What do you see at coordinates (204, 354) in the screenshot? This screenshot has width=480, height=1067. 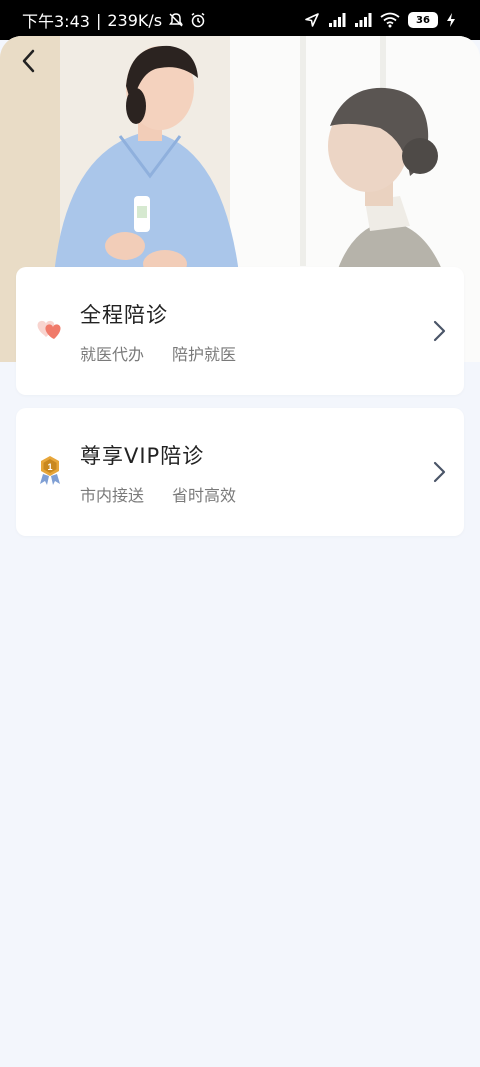 I see `service-tag: 陪护就医` at bounding box center [204, 354].